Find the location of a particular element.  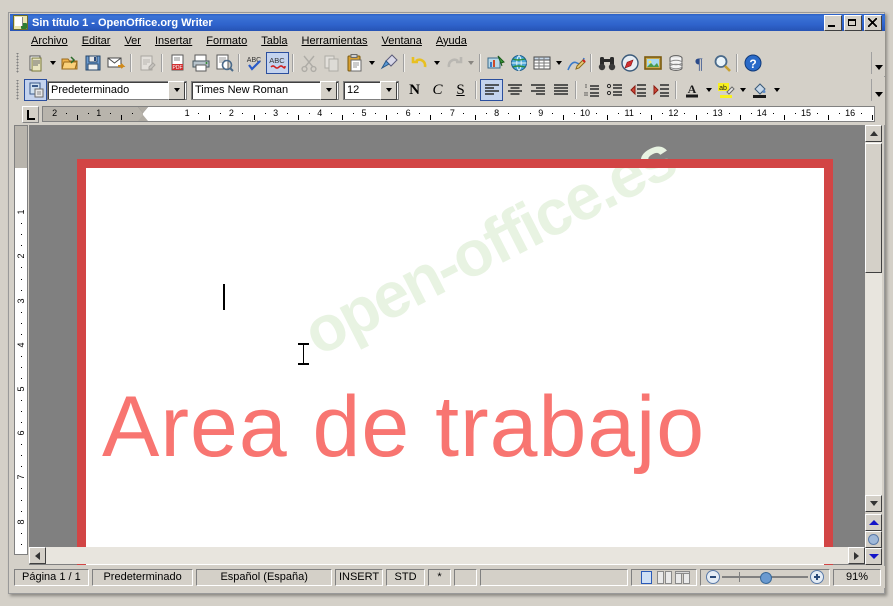

ordered-list-icon: I II is located at coordinates (591, 90).